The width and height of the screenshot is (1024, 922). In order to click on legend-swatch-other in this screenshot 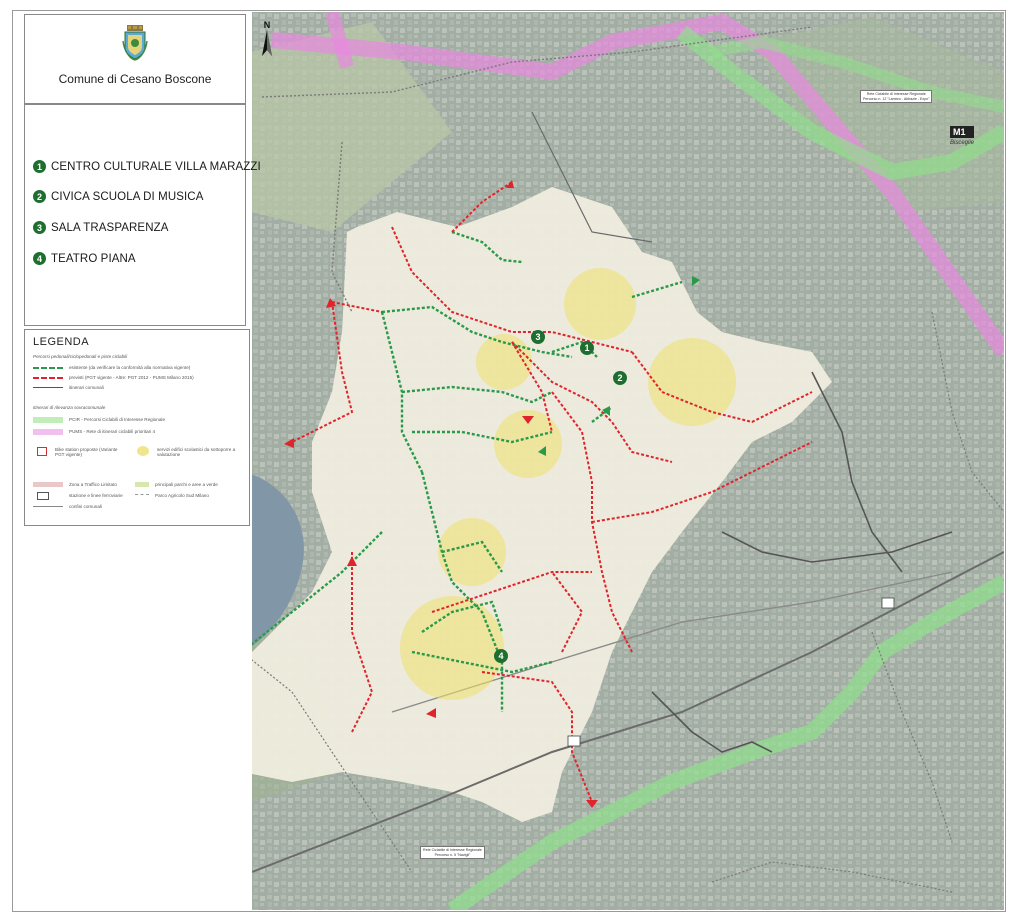, I will do `click(48, 387)`.